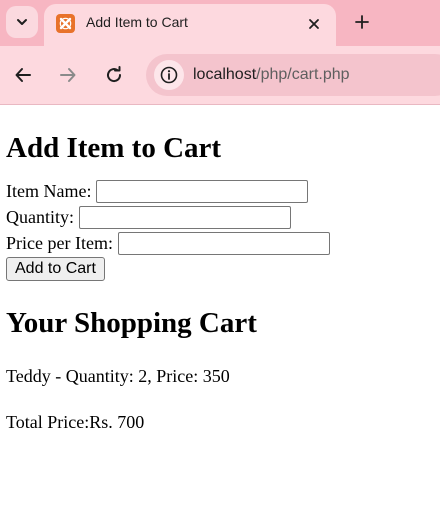  Describe the element at coordinates (131, 323) in the screenshot. I see `cart-heading: Your Shopping Cart` at that location.